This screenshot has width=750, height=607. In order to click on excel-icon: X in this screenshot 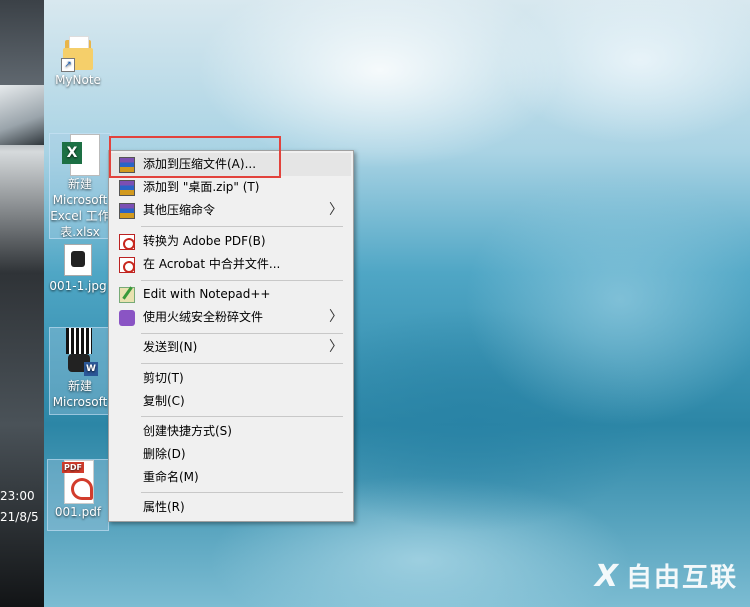, I will do `click(81, 155)`.